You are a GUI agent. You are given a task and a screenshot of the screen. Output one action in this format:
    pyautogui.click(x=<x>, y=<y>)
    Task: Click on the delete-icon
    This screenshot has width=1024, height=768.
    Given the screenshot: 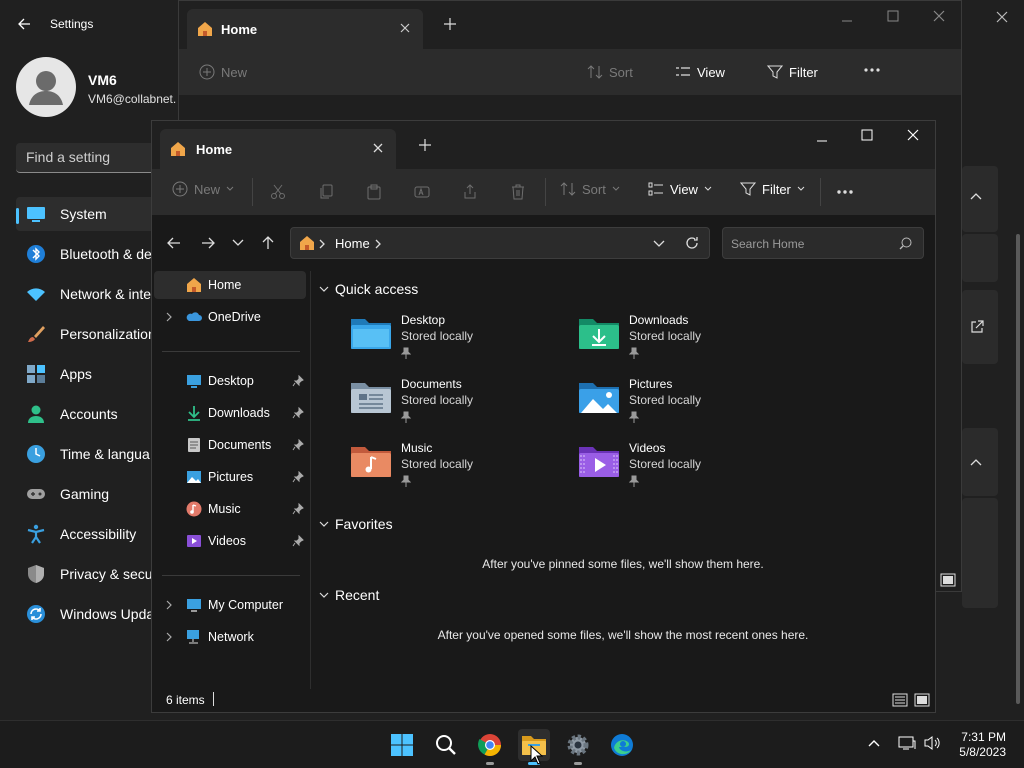 What is the action you would take?
    pyautogui.click(x=518, y=192)
    